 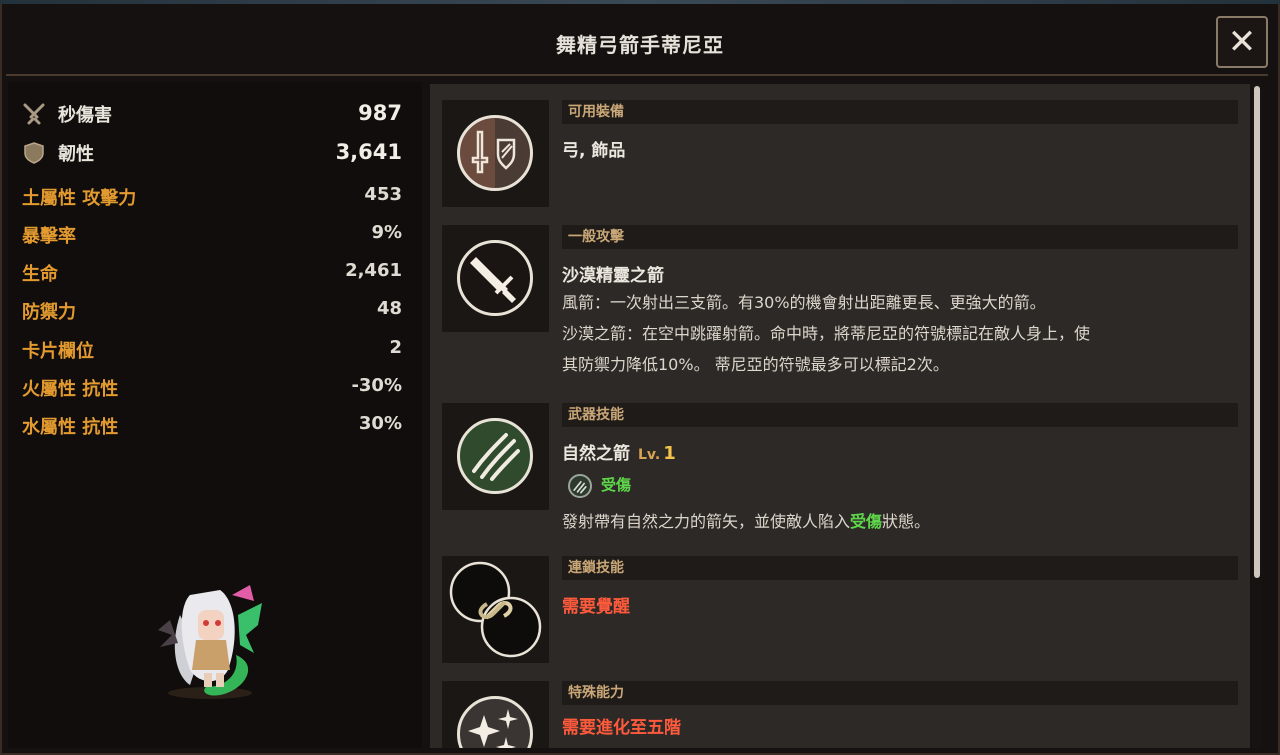 I want to click on equipment-icon, so click(x=495, y=153).